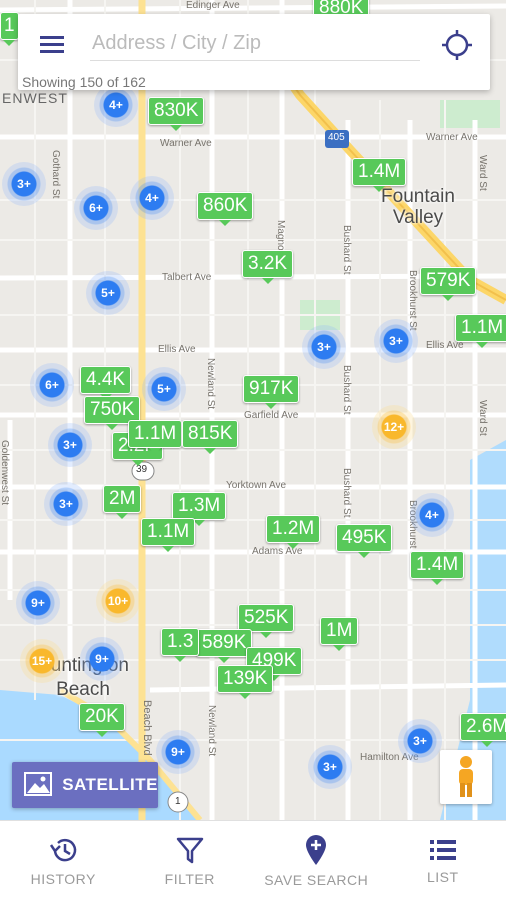 The image size is (506, 901). Describe the element at coordinates (190, 879) in the screenshot. I see `nav-filter-label: FILTER` at that location.